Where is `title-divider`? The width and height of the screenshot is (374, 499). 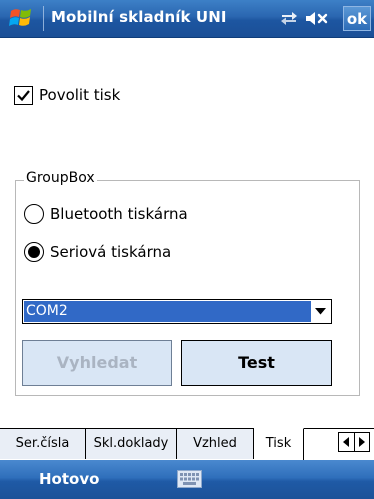 title-divider is located at coordinates (43, 18).